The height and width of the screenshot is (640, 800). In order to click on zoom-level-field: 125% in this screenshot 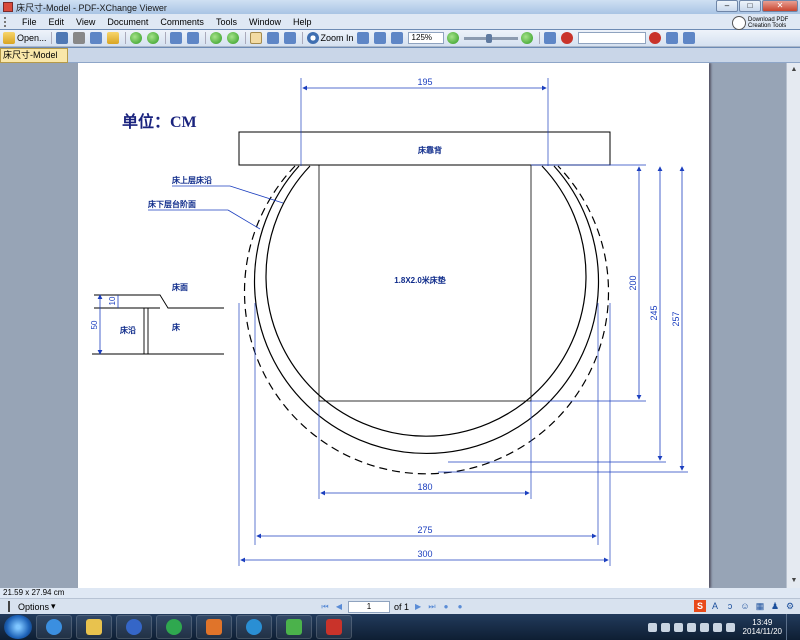, I will do `click(425, 38)`.